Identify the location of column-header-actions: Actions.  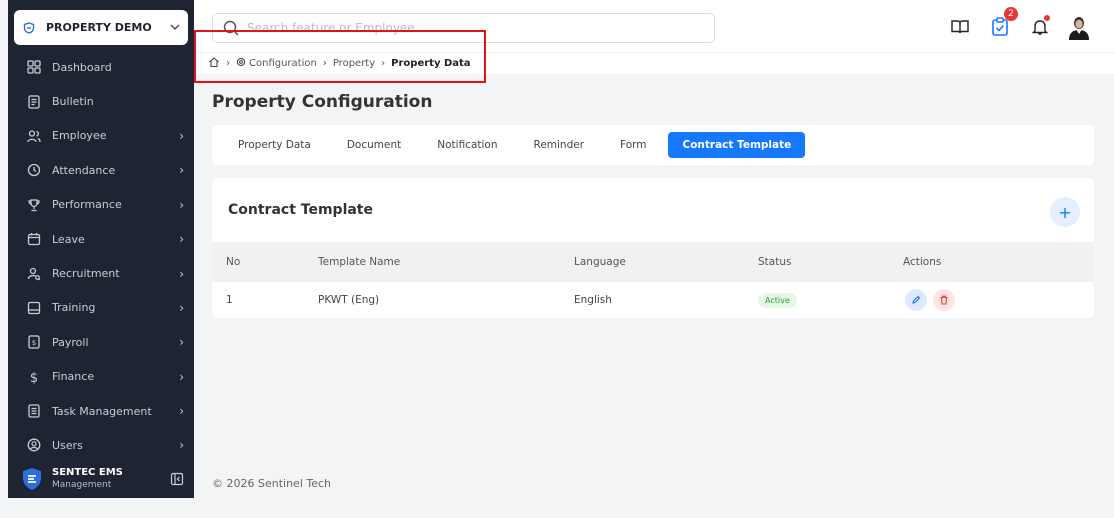
(922, 262).